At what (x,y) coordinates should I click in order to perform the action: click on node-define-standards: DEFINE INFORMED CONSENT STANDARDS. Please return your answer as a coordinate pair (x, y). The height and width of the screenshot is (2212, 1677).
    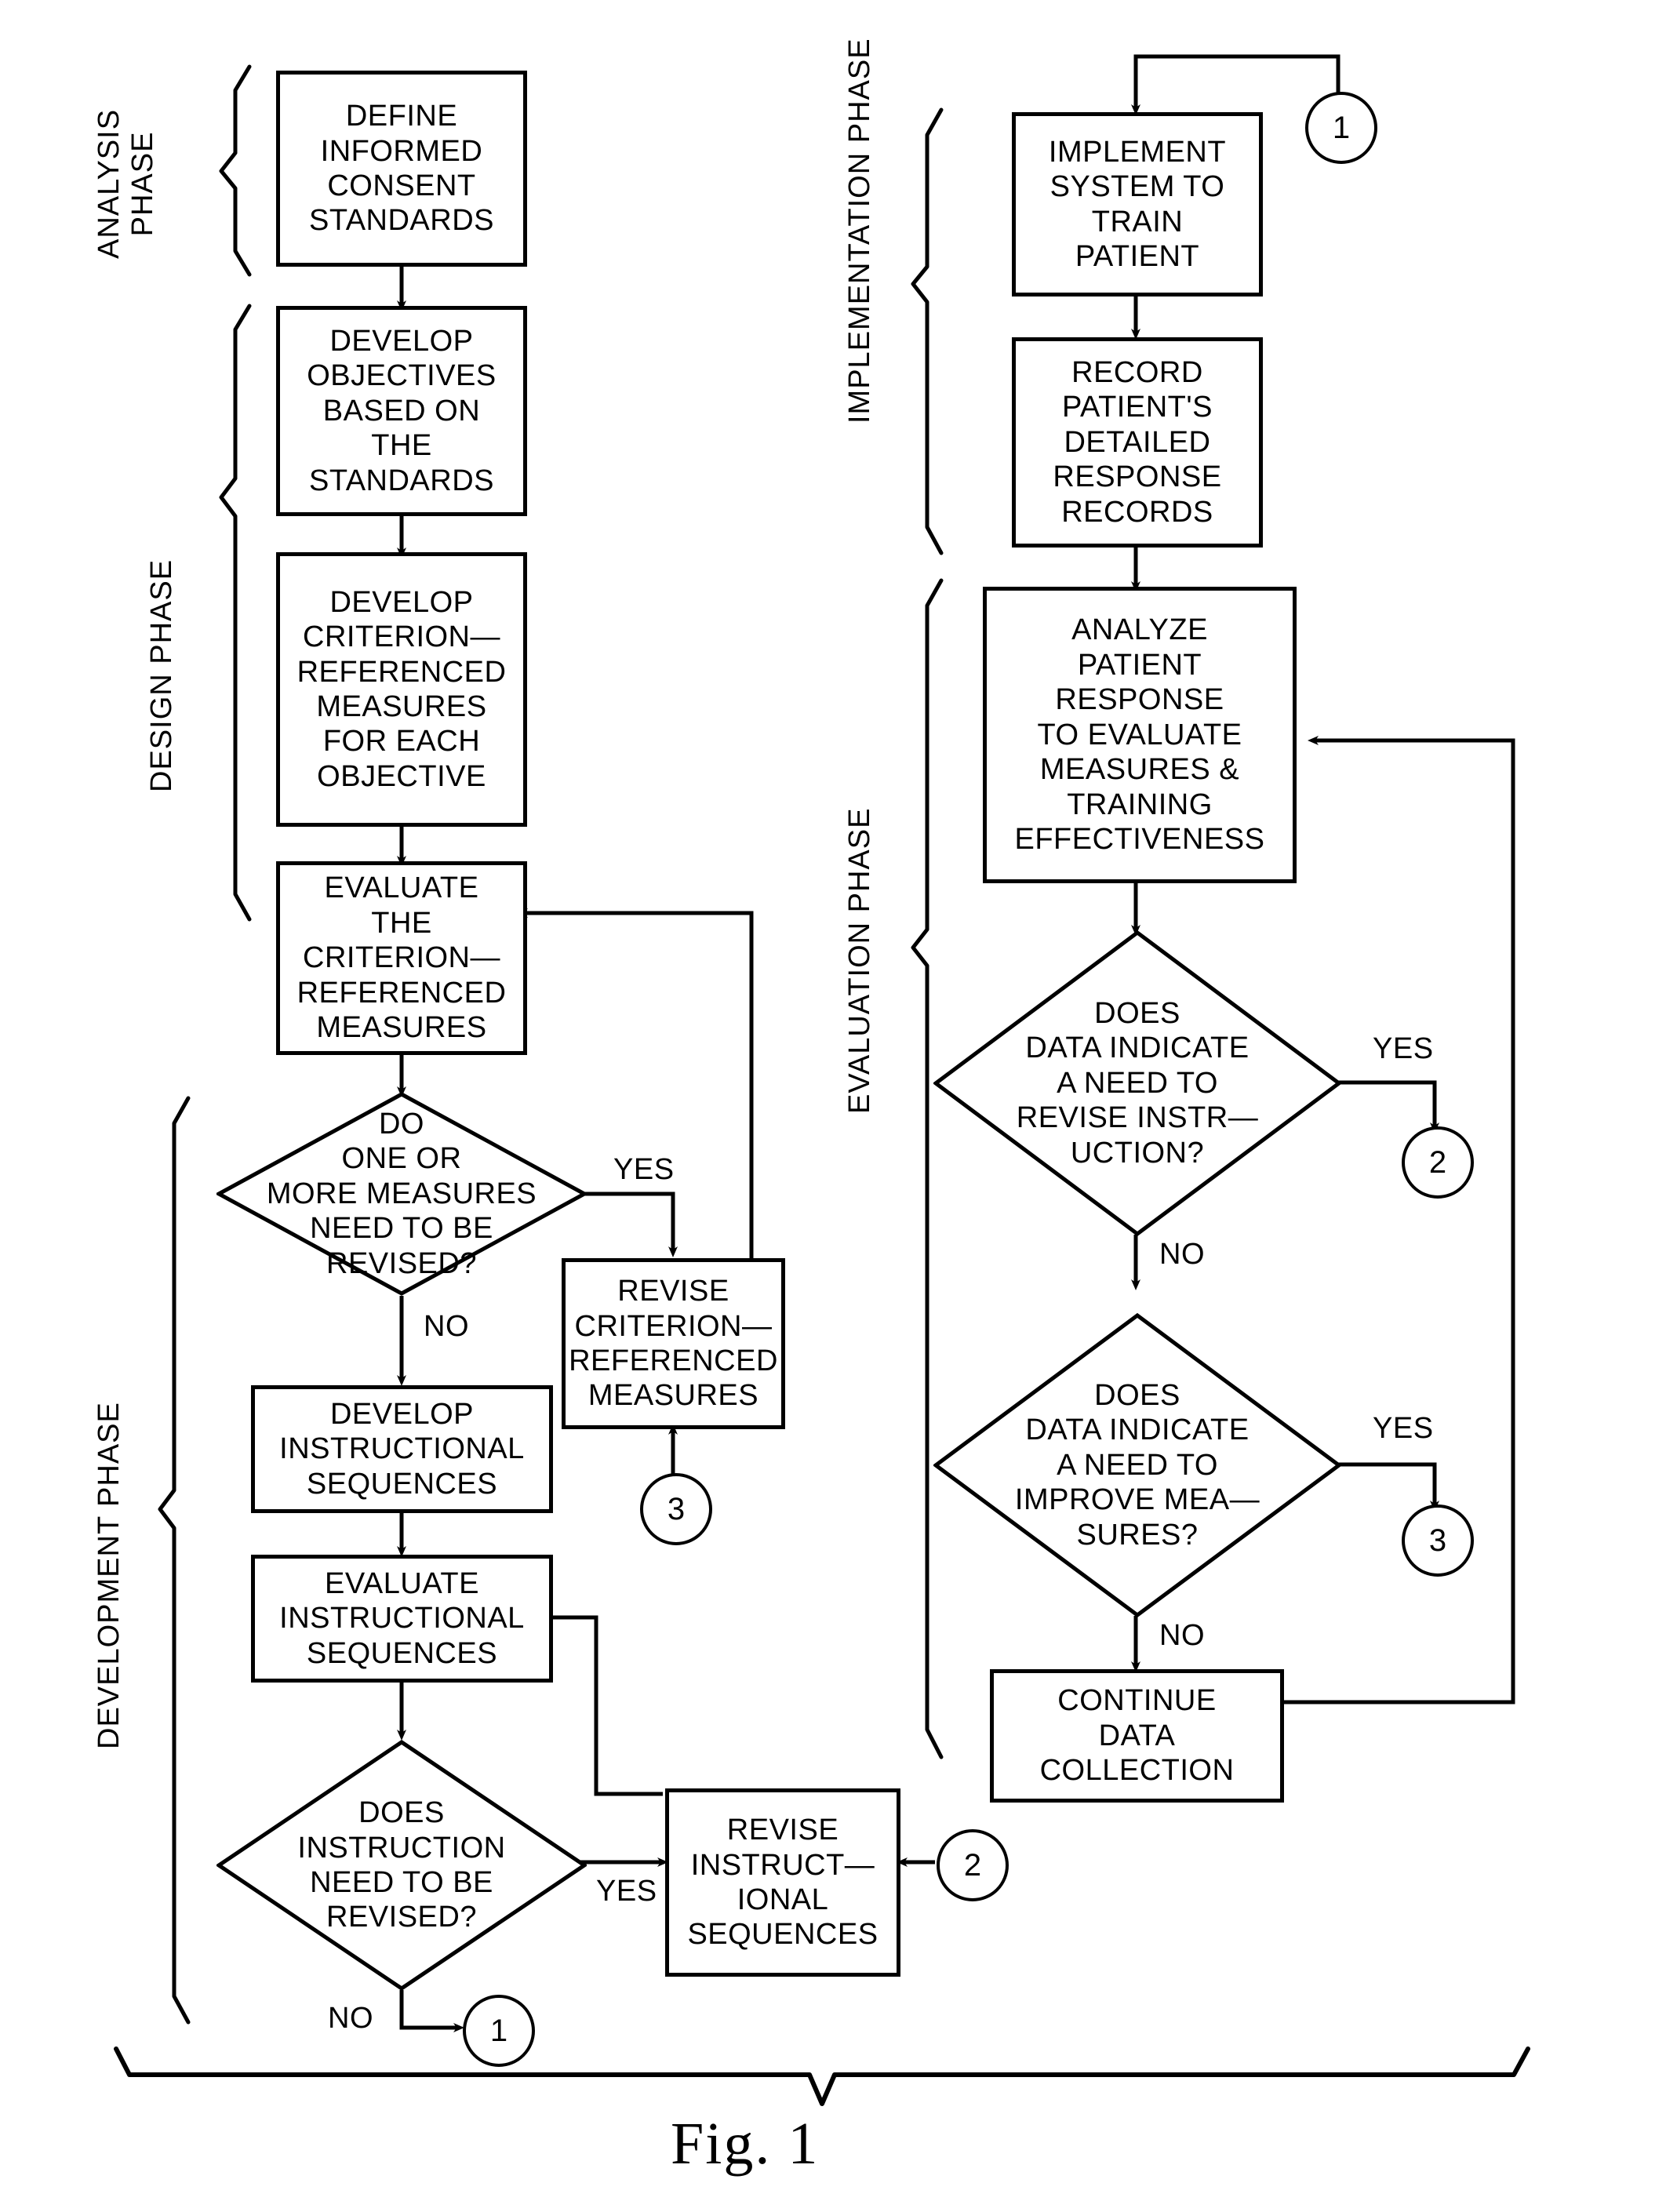
    Looking at the image, I should click on (401, 169).